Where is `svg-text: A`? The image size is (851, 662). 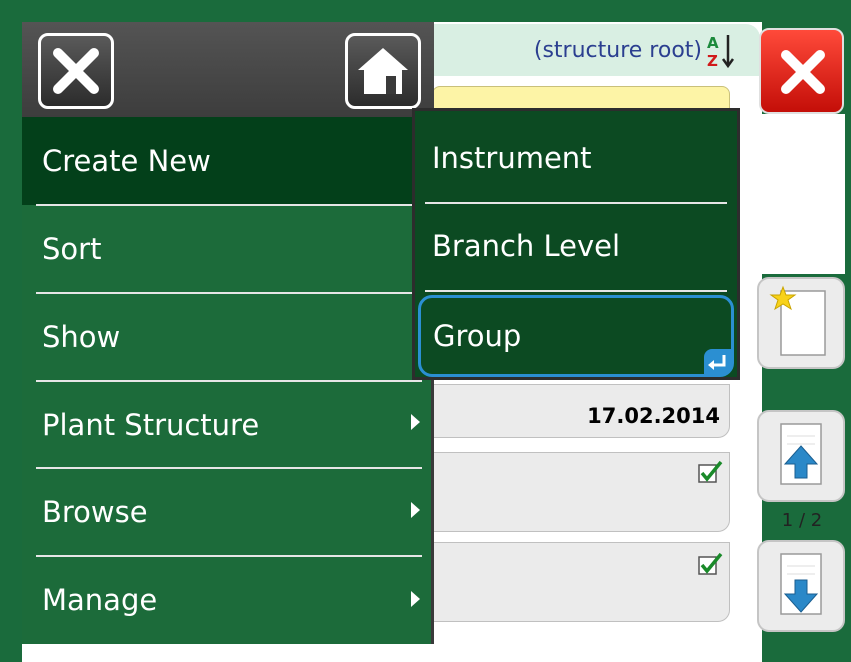 svg-text: A is located at coordinates (713, 43).